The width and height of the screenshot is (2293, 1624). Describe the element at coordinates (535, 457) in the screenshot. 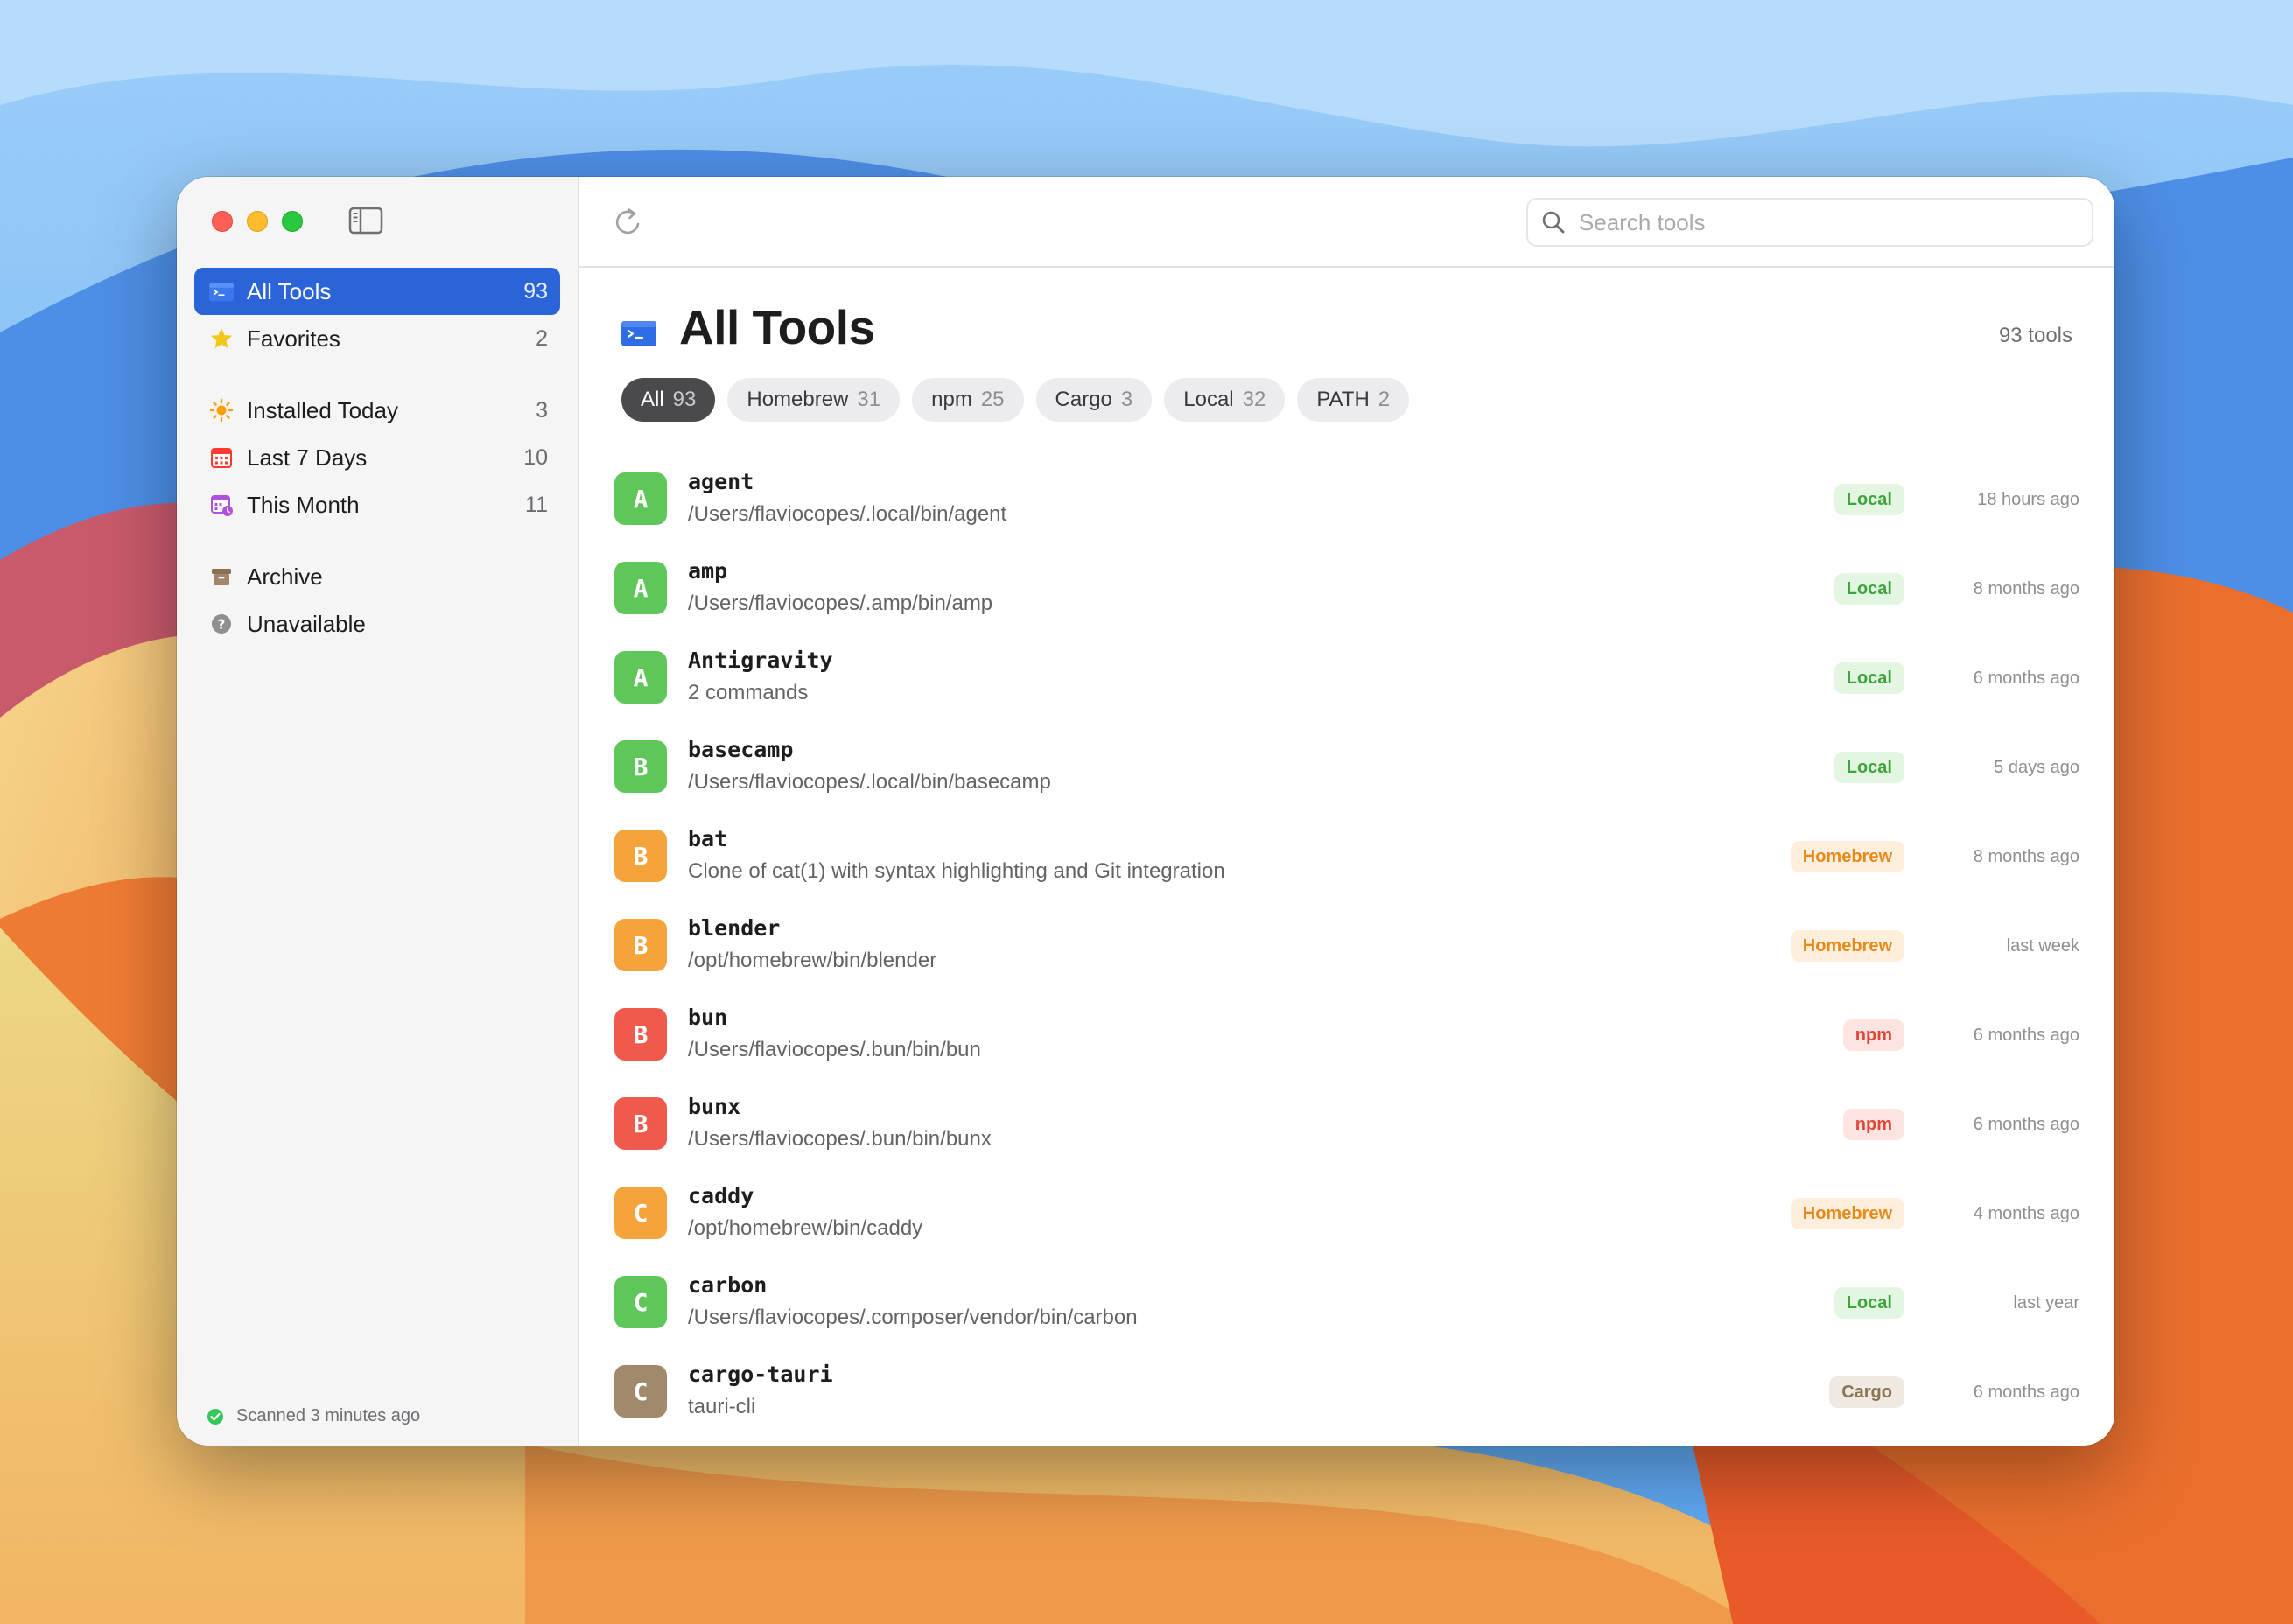

I see `sidebar-item-count: 10` at that location.